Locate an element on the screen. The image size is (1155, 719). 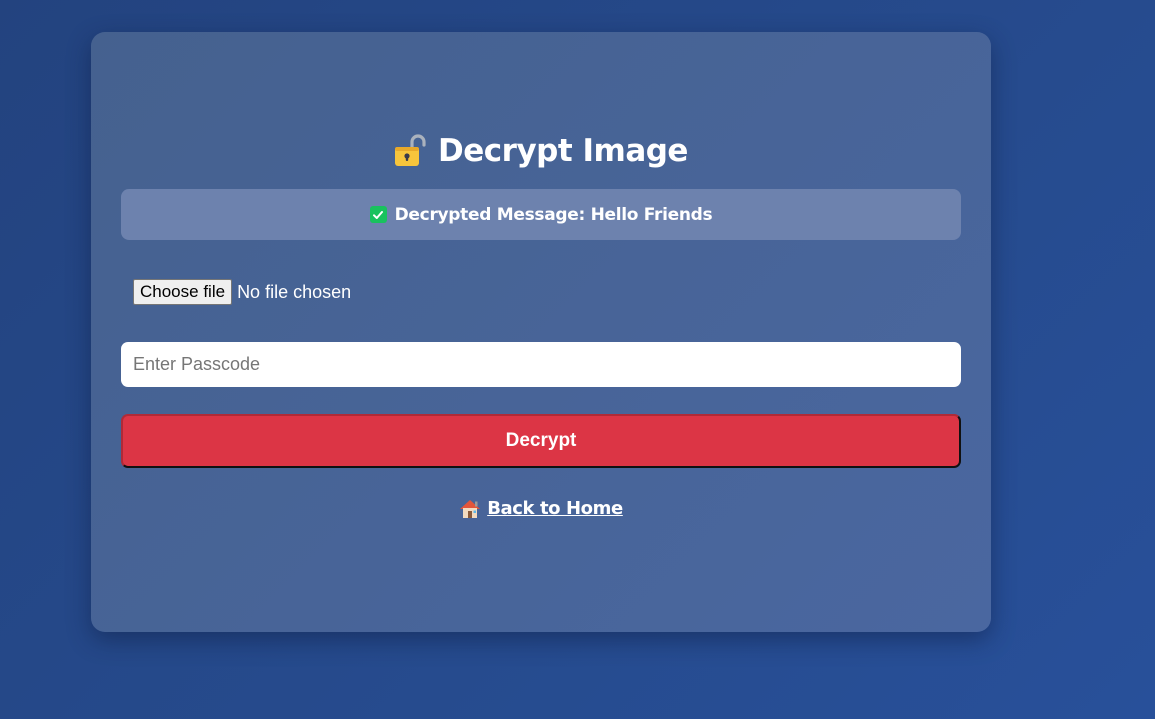
page-title: Decrypt Image is located at coordinates (563, 151).